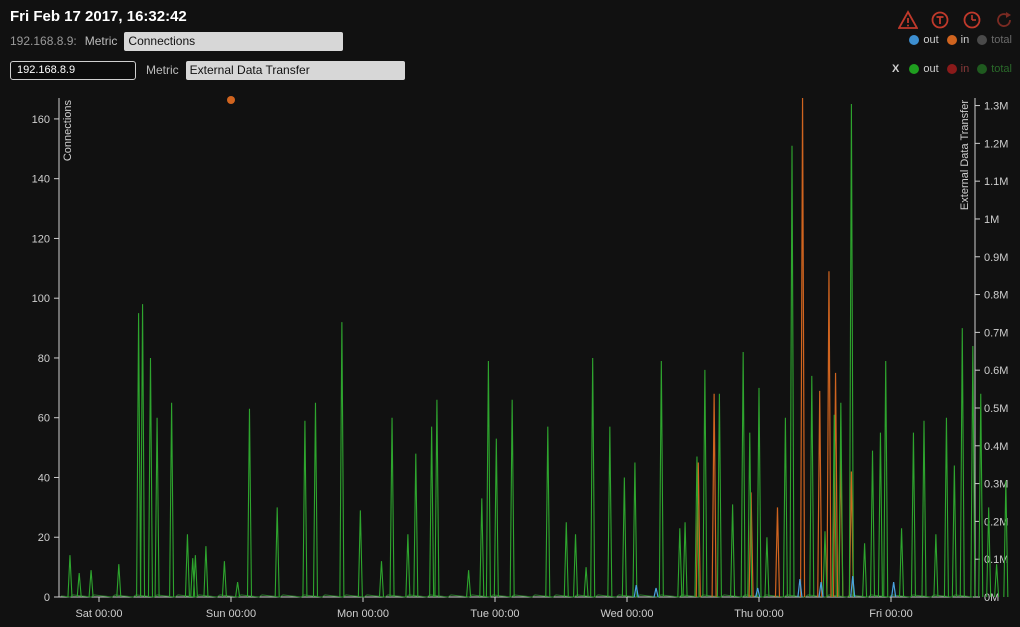 The image size is (1020, 627). What do you see at coordinates (44, 538) in the screenshot?
I see `y-tick-label: 20` at bounding box center [44, 538].